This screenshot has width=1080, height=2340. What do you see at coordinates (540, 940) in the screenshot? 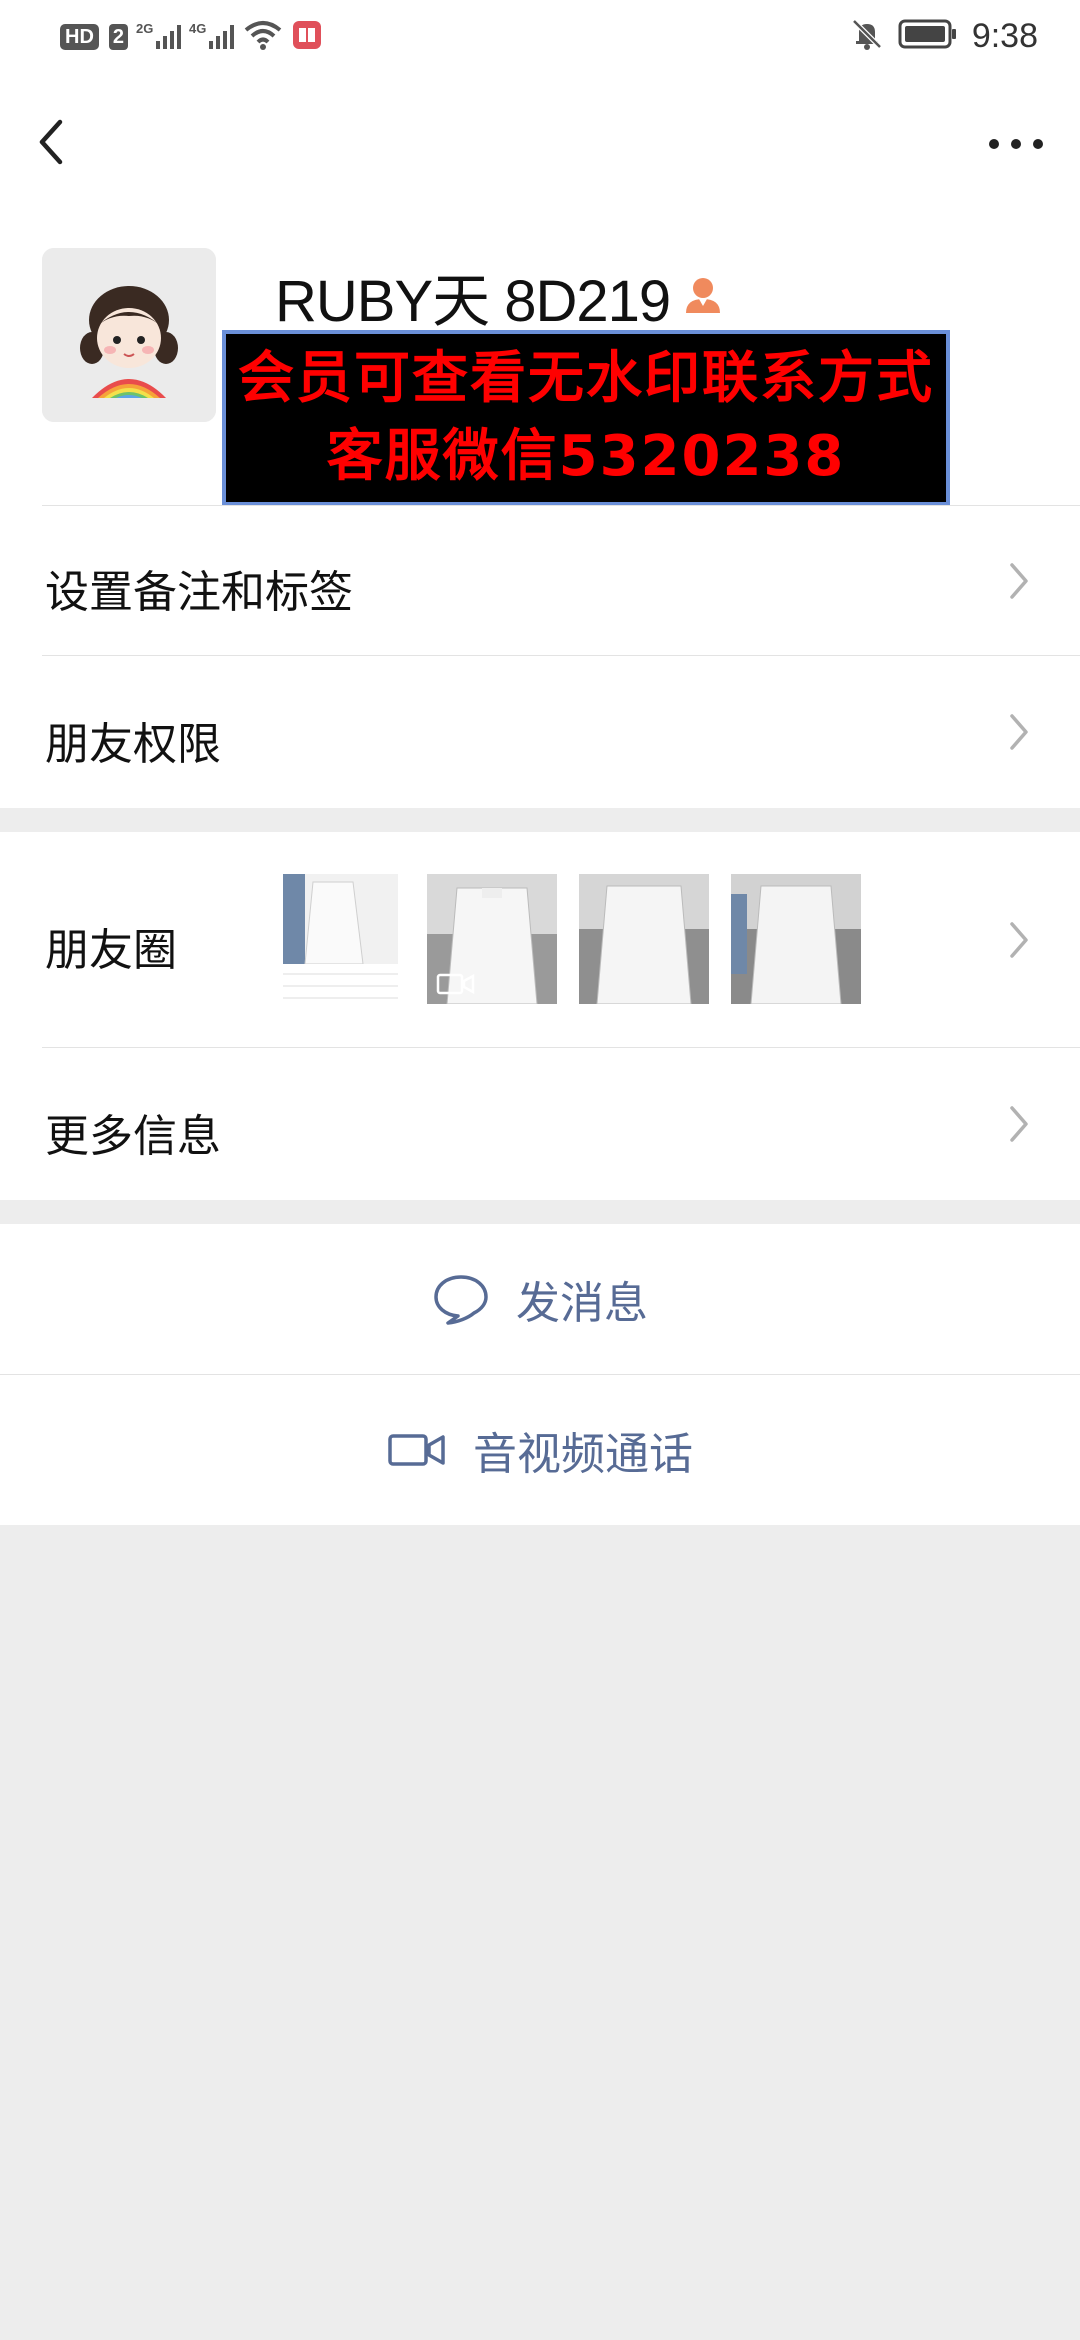
I see `row-moments: 朋友圈` at bounding box center [540, 940].